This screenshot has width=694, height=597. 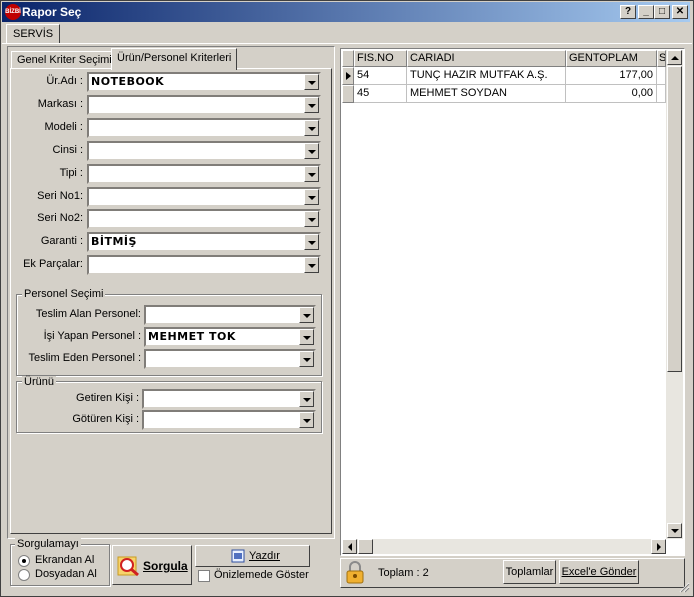 I want to click on grid-corner, so click(x=348, y=58).